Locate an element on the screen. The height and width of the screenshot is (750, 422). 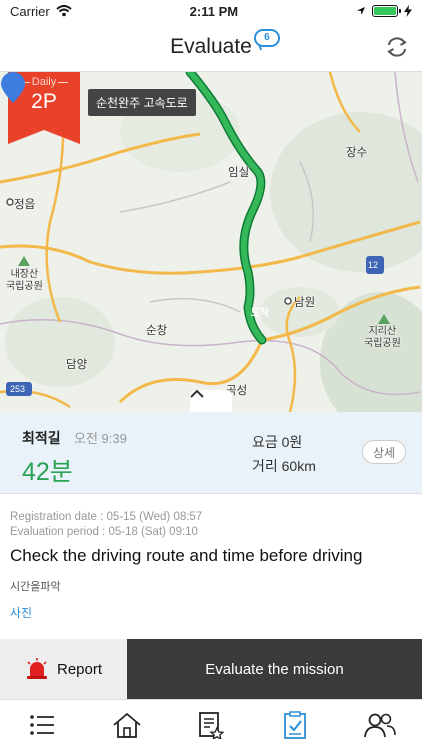
route-detail-button: 상세 is located at coordinates (384, 452).